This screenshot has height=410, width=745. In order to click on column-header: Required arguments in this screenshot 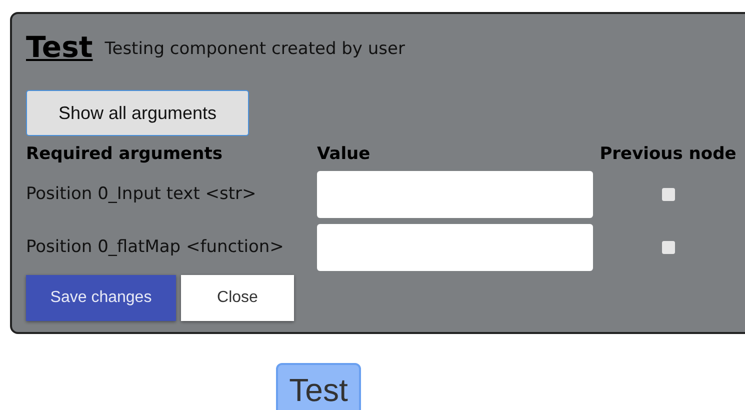, I will do `click(125, 154)`.